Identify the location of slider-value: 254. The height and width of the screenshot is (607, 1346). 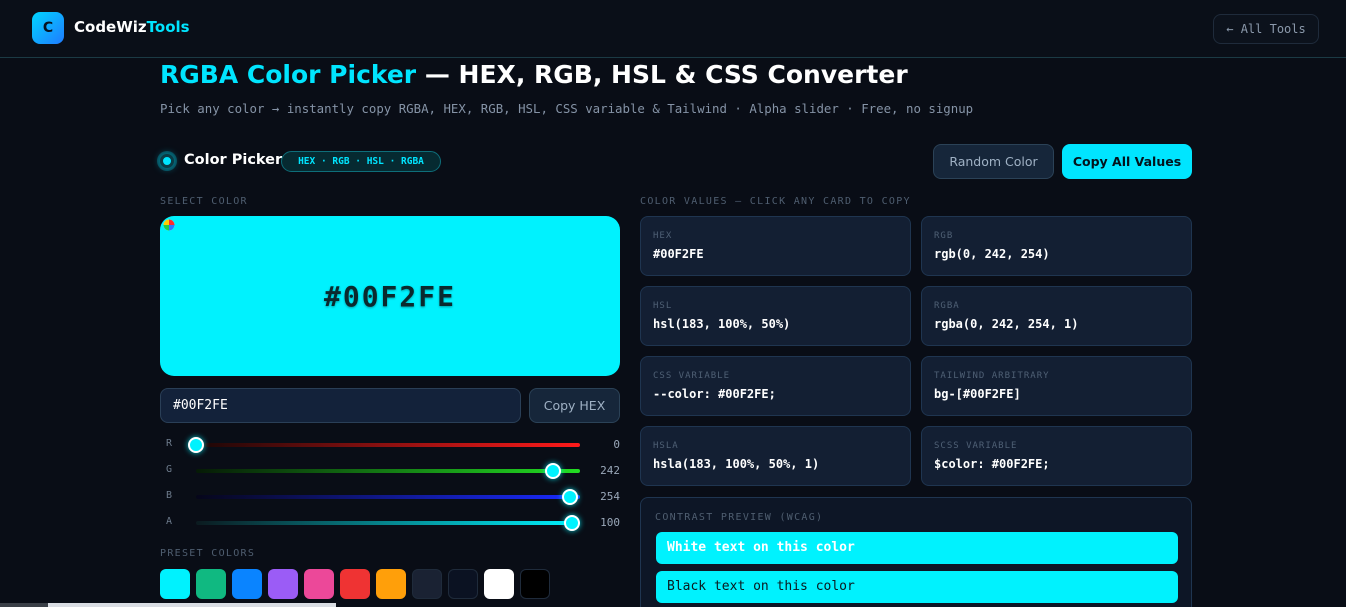
(610, 496).